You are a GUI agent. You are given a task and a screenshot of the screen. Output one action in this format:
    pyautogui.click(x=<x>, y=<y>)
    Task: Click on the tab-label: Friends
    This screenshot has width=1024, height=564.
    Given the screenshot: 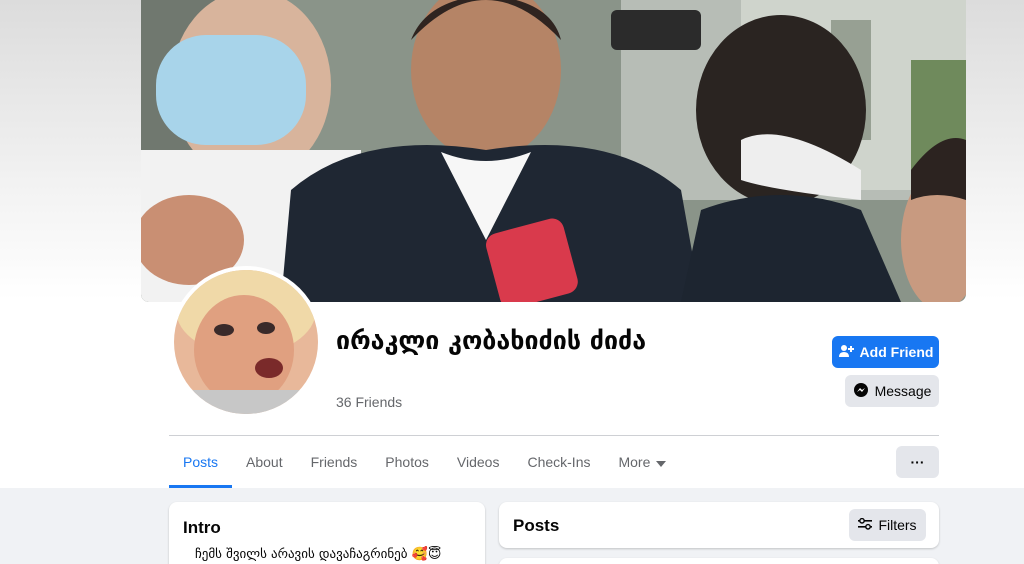 What is the action you would take?
    pyautogui.click(x=334, y=462)
    